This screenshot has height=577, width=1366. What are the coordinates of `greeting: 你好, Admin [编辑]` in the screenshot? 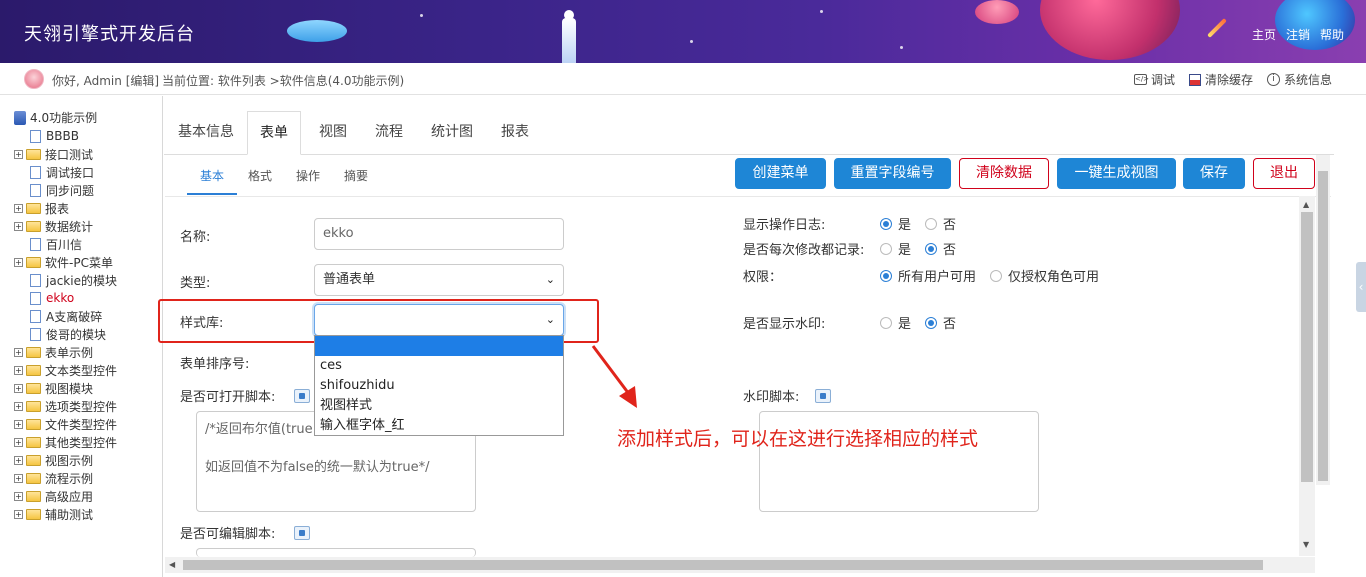 It's located at (105, 80).